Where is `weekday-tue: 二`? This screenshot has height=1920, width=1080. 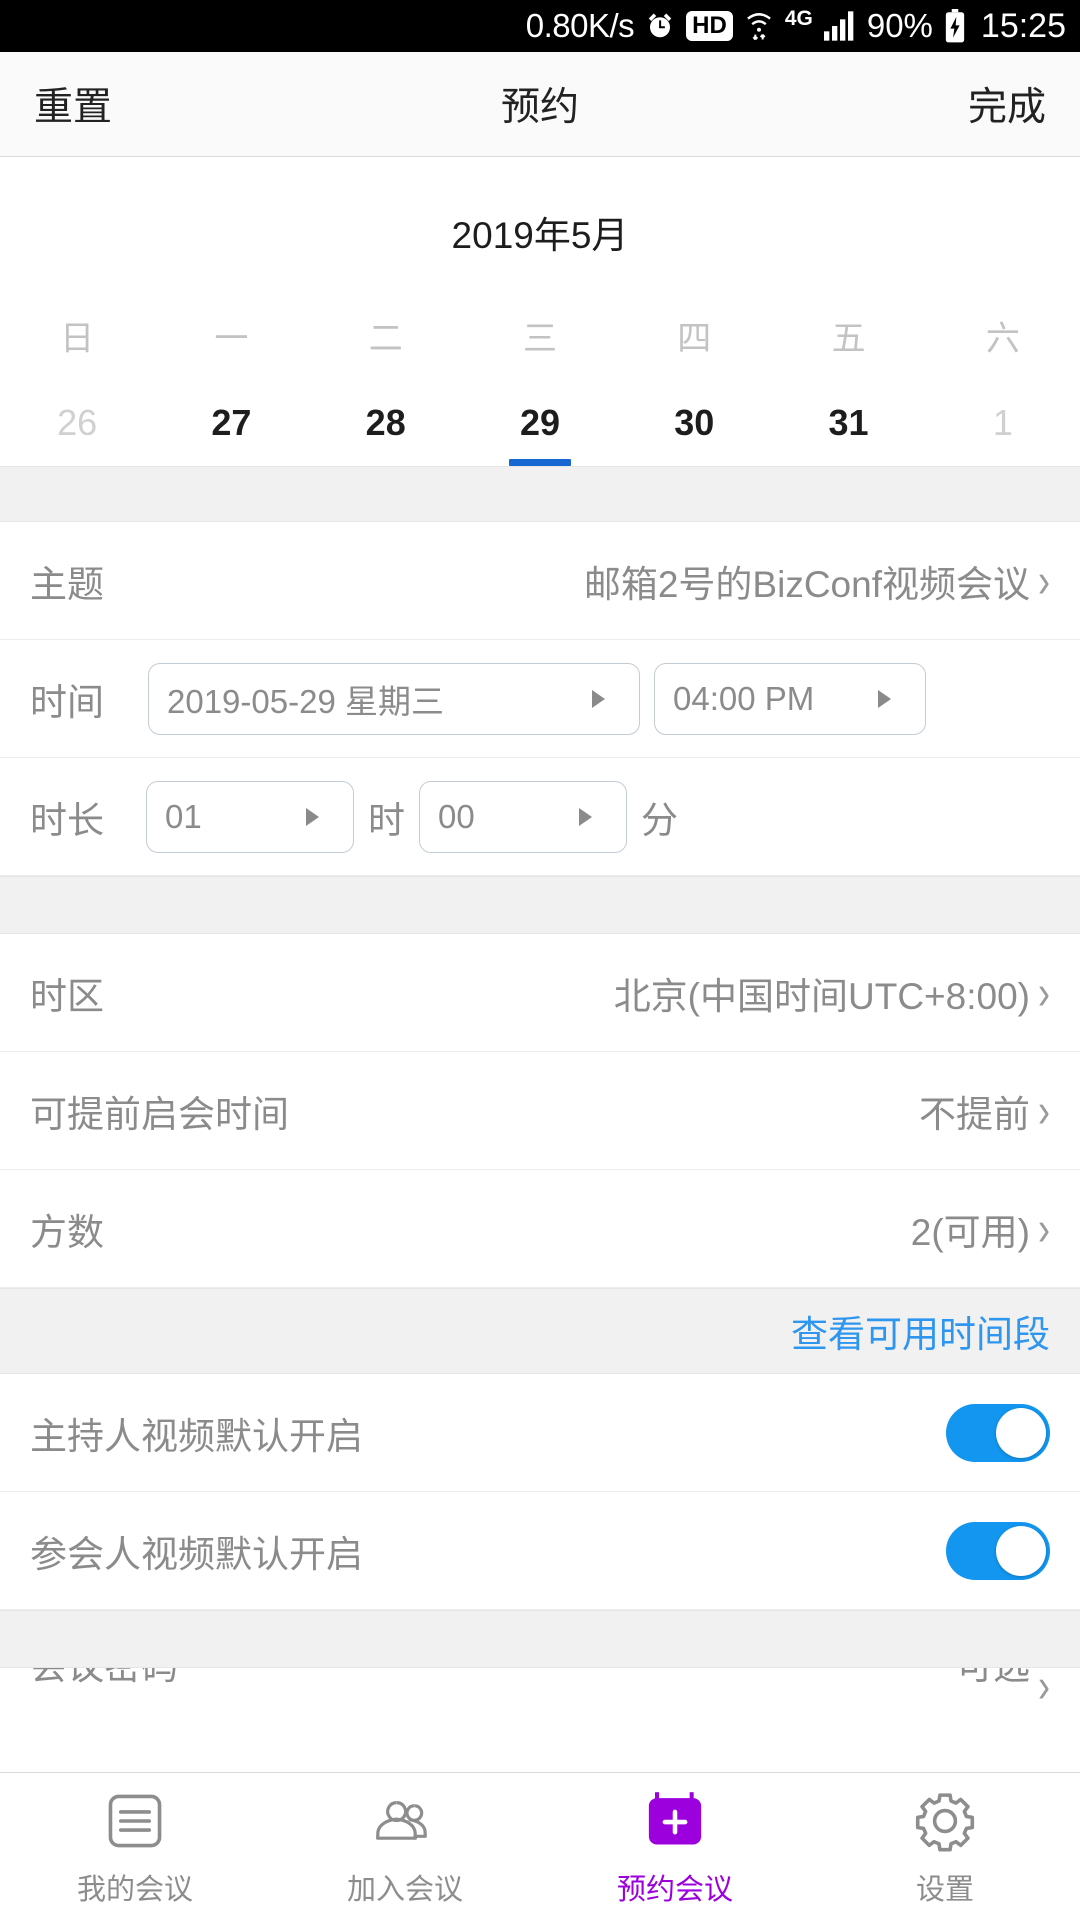
weekday-tue: 二 is located at coordinates (385, 339).